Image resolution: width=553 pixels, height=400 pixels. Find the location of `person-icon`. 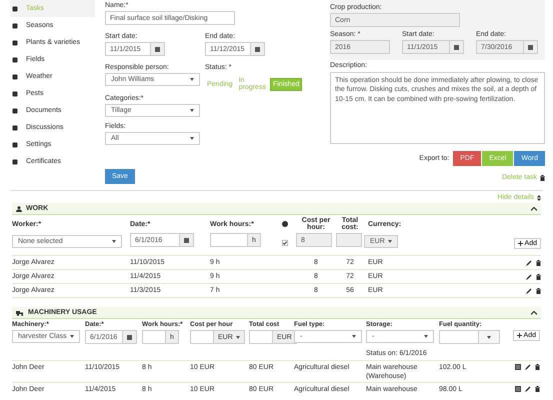

person-icon is located at coordinates (19, 209).